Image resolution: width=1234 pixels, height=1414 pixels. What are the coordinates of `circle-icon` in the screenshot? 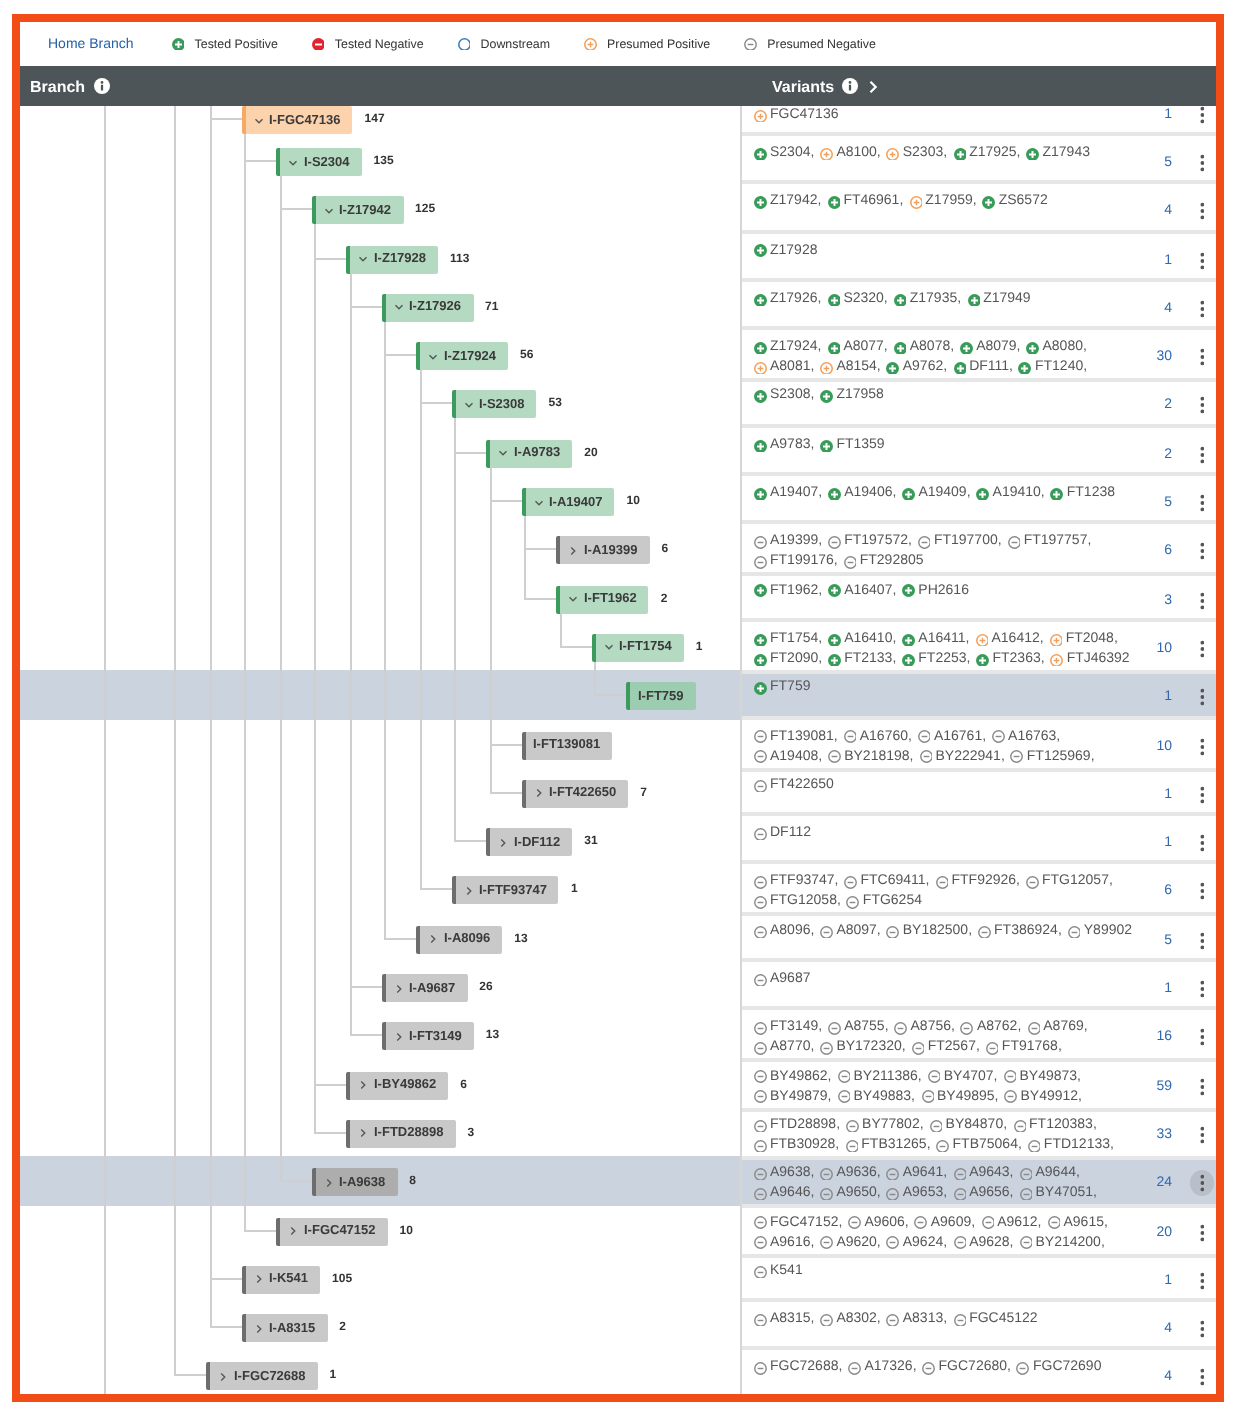 It's located at (464, 44).